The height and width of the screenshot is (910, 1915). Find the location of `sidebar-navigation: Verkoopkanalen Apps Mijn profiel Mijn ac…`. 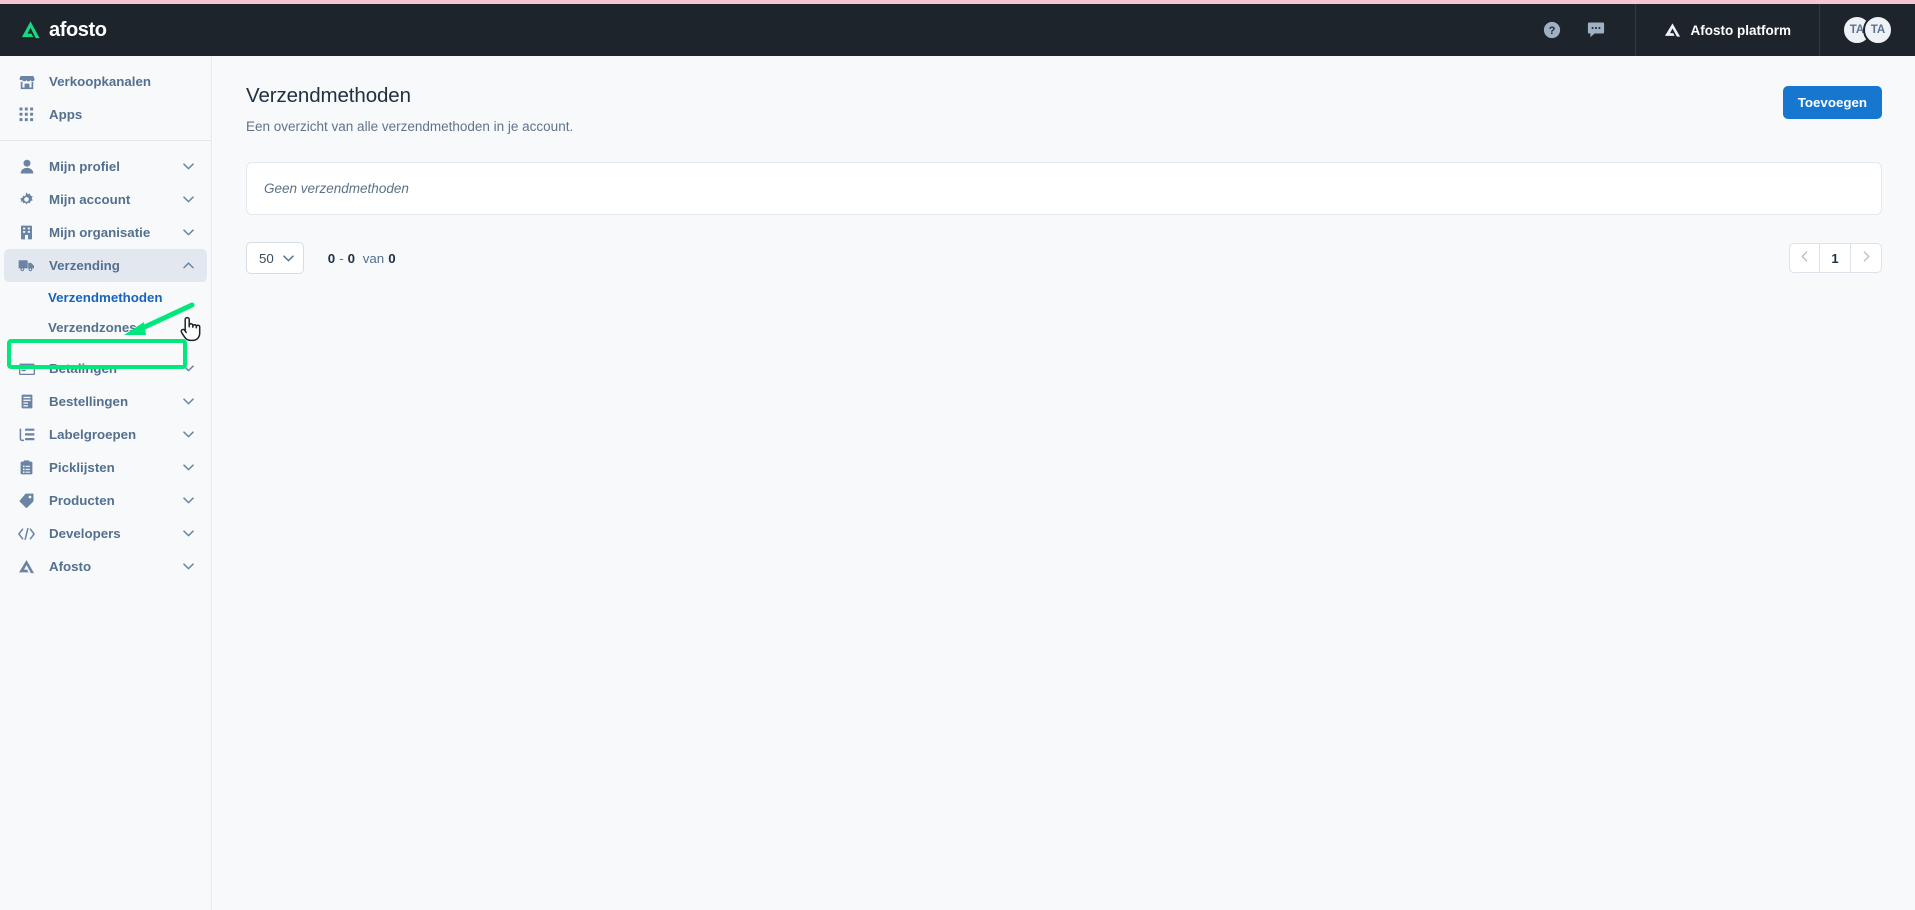

sidebar-navigation: Verkoopkanalen Apps Mijn profiel Mijn ac… is located at coordinates (106, 483).